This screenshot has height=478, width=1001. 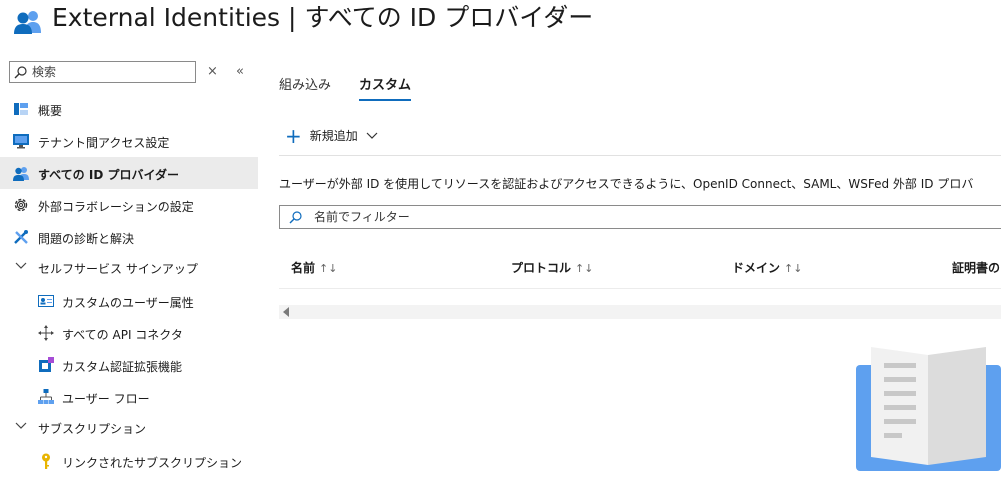 What do you see at coordinates (112, 72) in the screenshot?
I see `search-input` at bounding box center [112, 72].